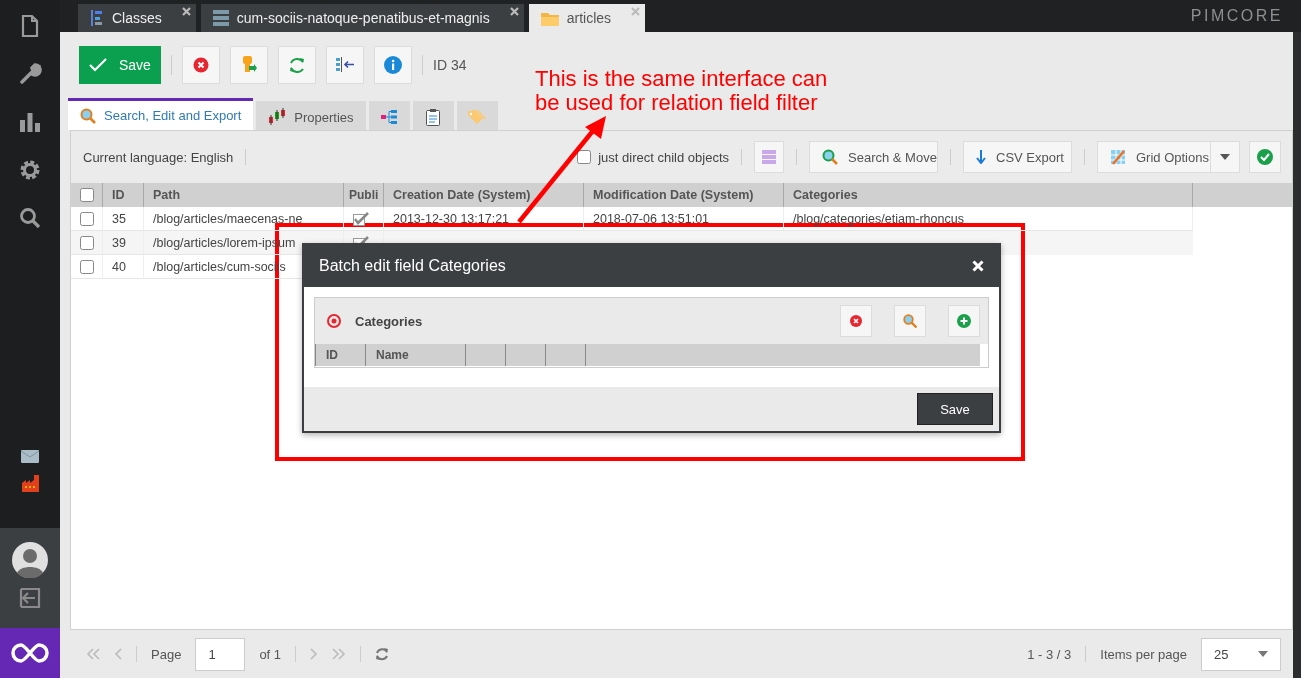 The width and height of the screenshot is (1301, 678). What do you see at coordinates (416, 355) in the screenshot?
I see `column-header: Name` at bounding box center [416, 355].